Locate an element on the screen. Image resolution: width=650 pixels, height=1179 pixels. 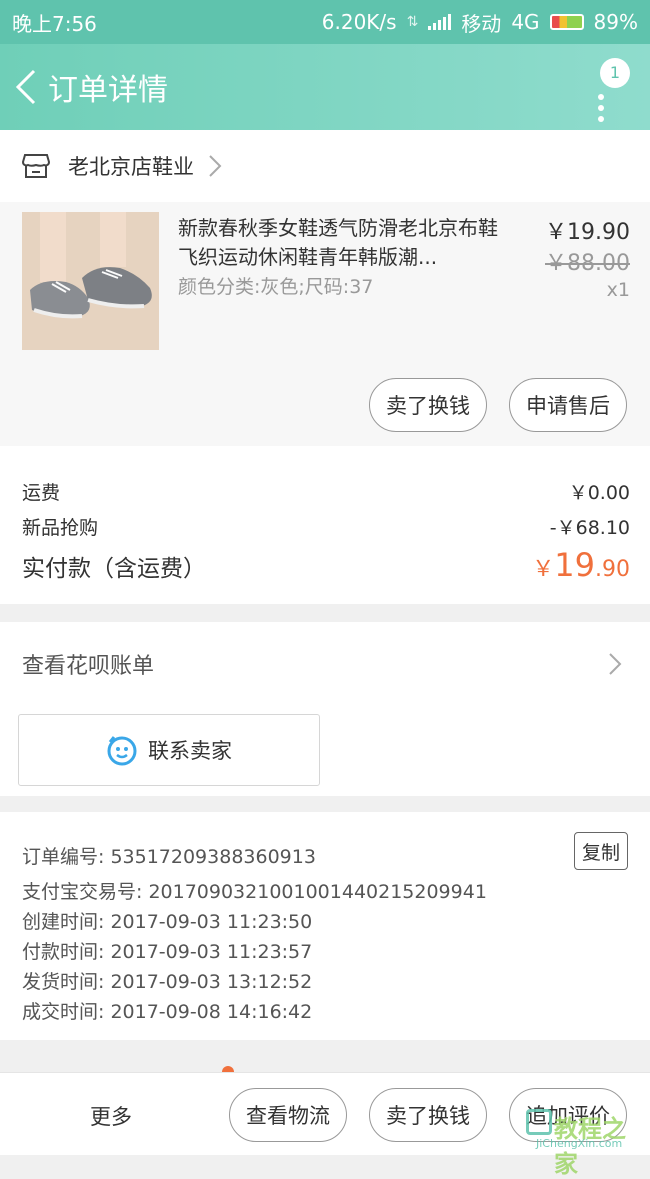
product-price: ￥19.90 is located at coordinates (587, 232).